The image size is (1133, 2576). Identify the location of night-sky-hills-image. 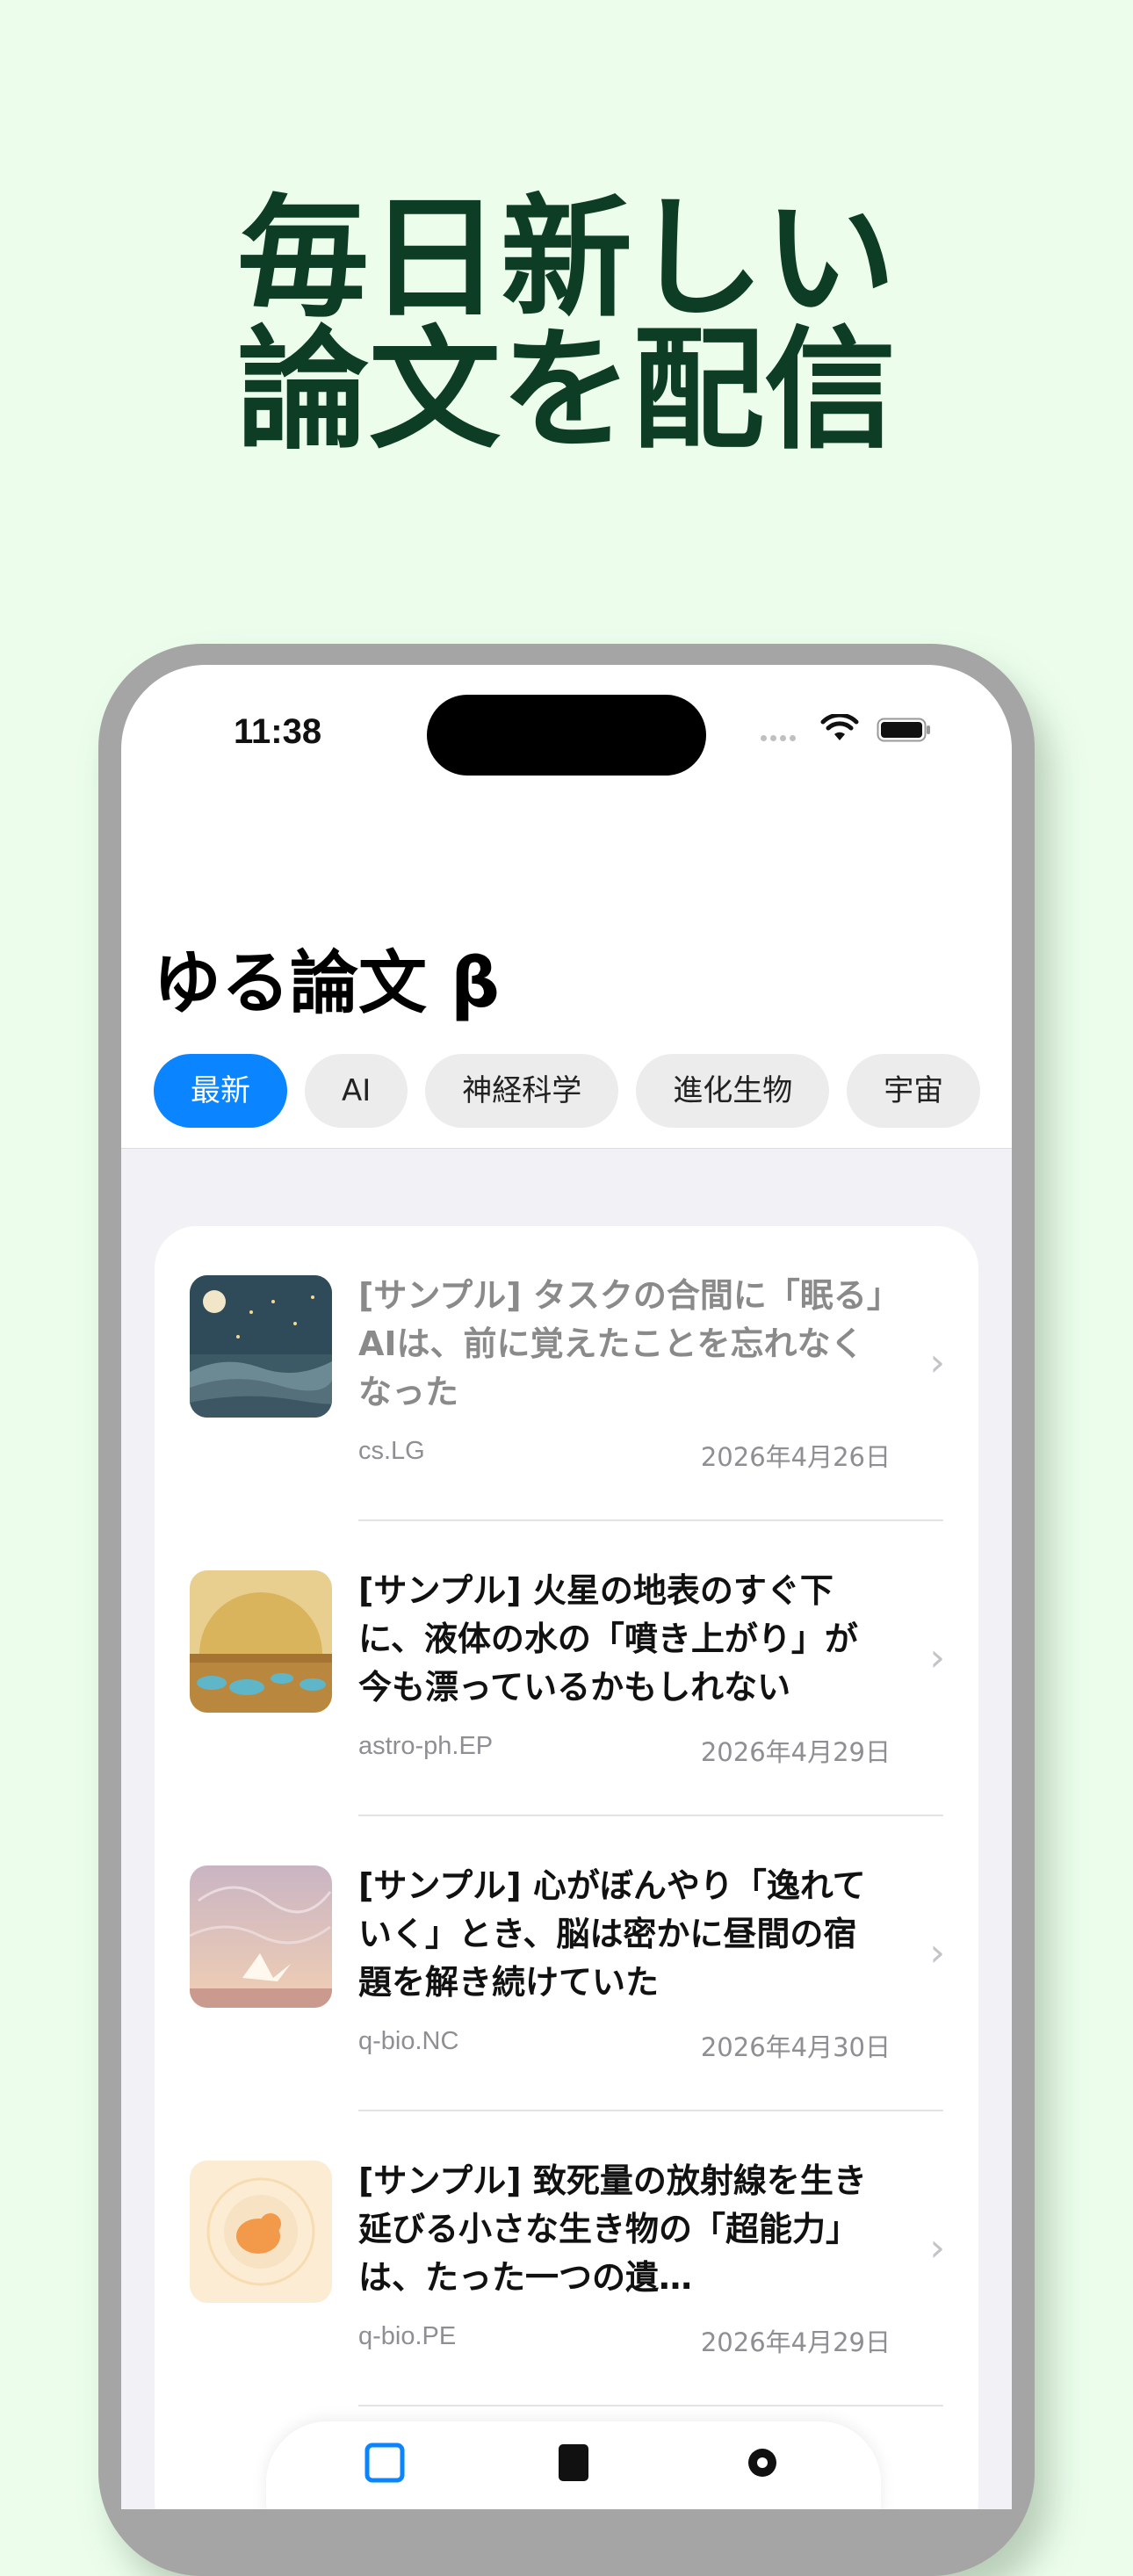
(261, 1346).